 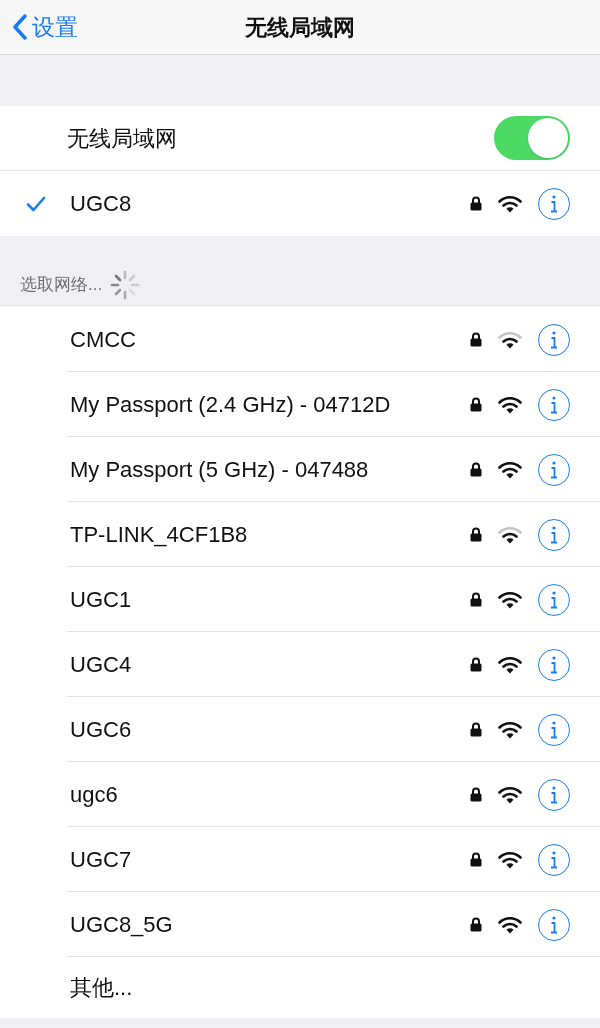 I want to click on network-name: TP-LINK_4CF1B8, so click(x=159, y=535).